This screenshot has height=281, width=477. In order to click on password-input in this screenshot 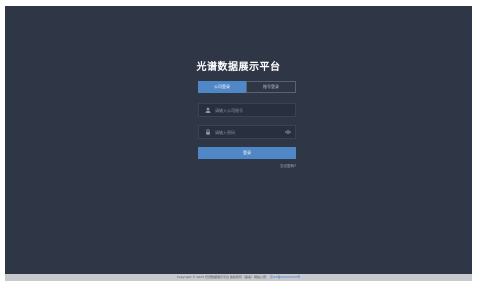, I will do `click(249, 132)`.